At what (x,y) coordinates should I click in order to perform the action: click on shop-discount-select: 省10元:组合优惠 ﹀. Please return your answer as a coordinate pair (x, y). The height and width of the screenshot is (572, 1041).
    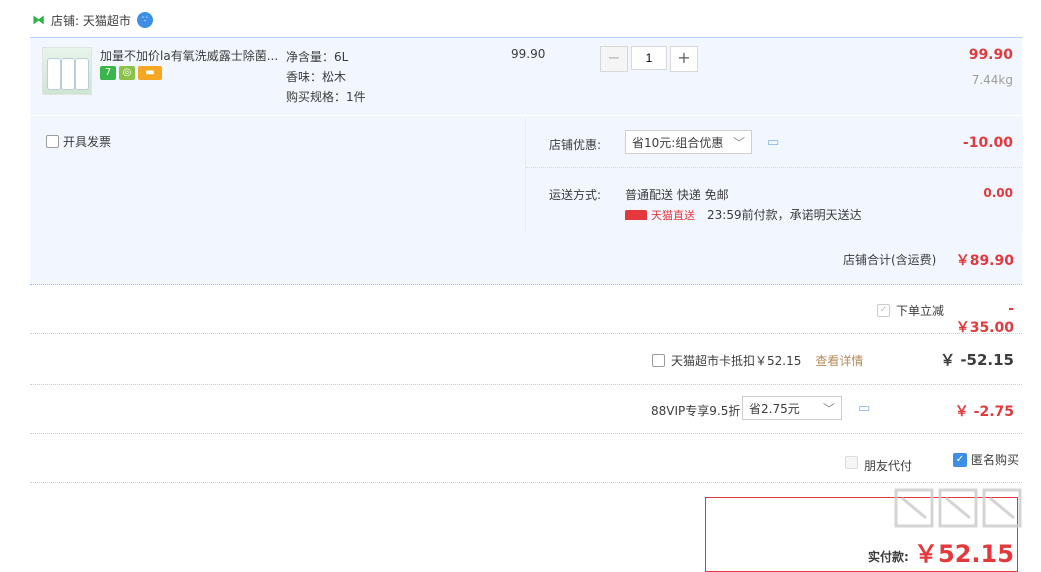
    Looking at the image, I should click on (688, 142).